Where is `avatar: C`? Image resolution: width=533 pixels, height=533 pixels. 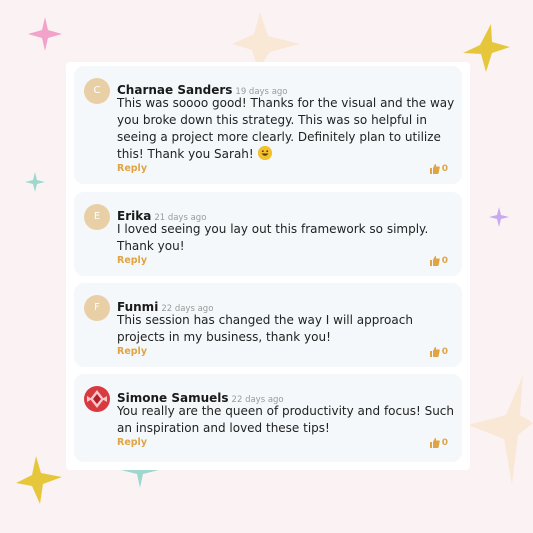
avatar: C is located at coordinates (97, 91).